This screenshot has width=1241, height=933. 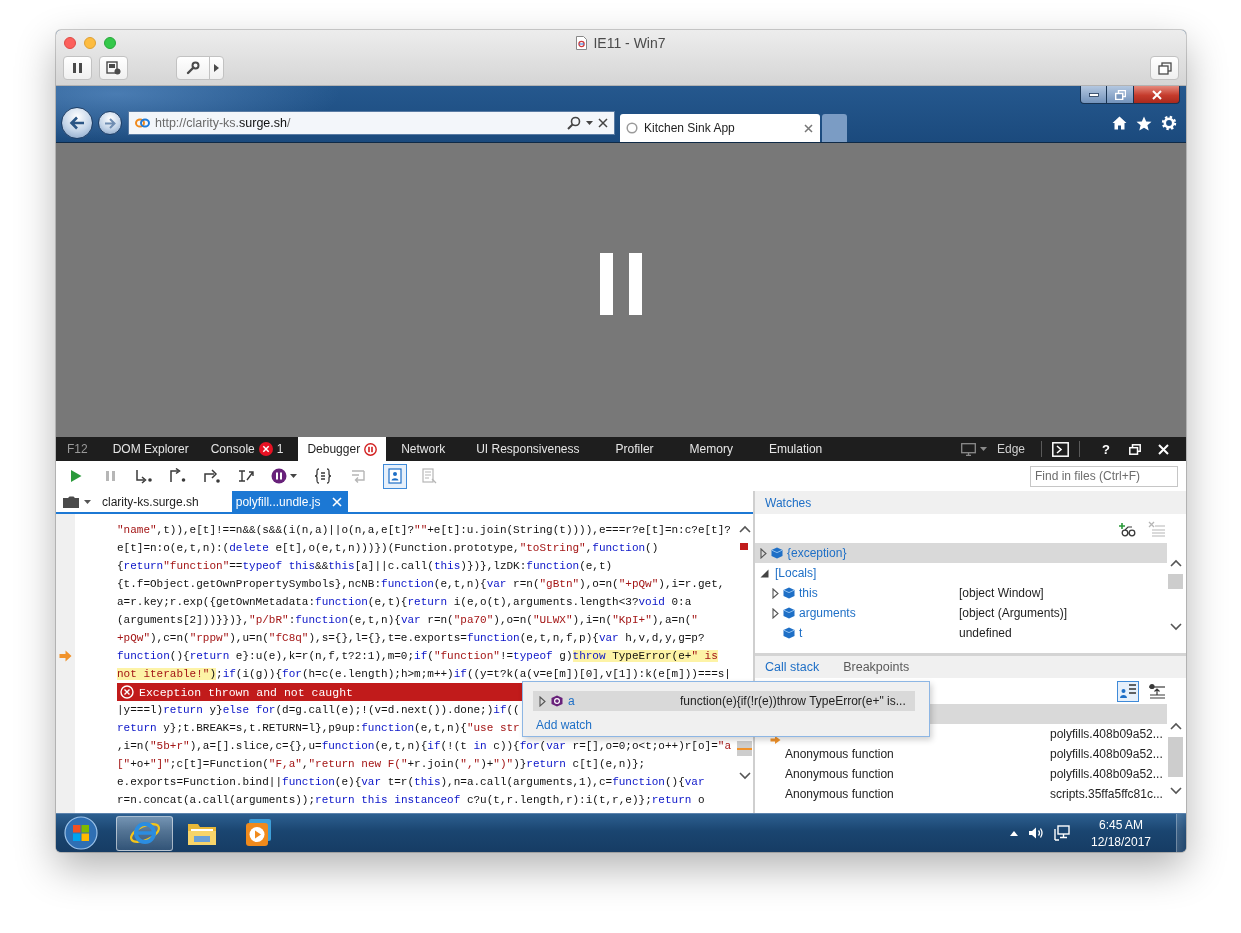 I want to click on devtools-tab: UI Responsiveness, so click(x=527, y=449).